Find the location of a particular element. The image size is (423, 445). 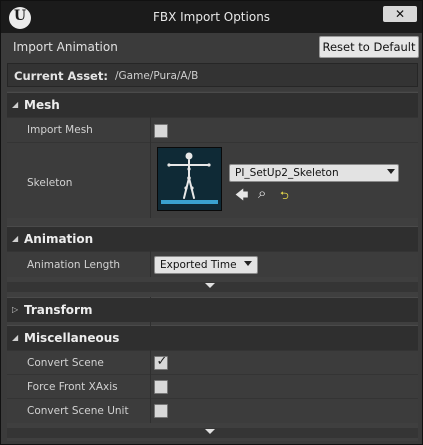

current-asset-label: Current Asset: is located at coordinates (61, 76).